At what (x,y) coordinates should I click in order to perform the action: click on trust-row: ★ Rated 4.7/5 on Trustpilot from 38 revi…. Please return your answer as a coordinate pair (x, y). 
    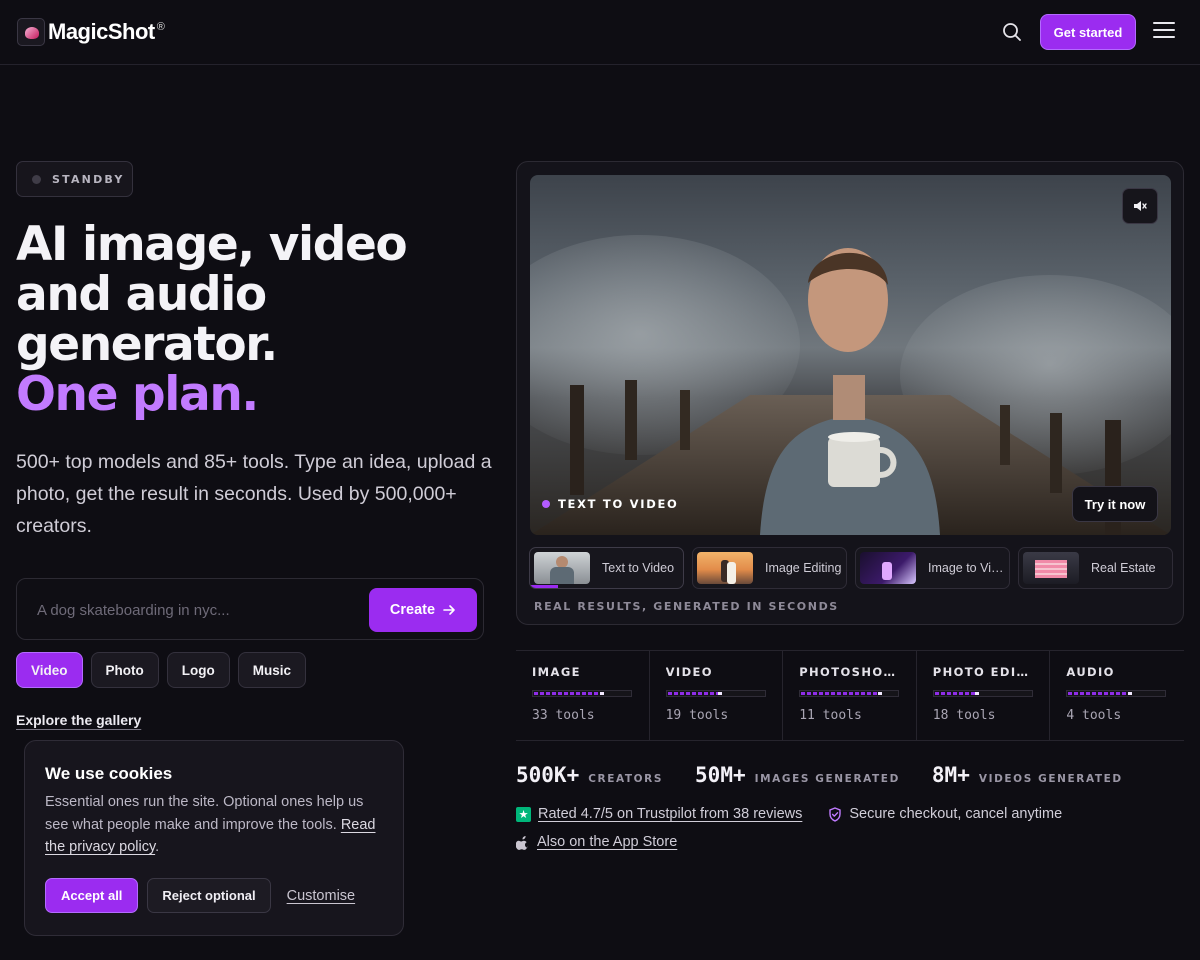
    Looking at the image, I should click on (802, 814).